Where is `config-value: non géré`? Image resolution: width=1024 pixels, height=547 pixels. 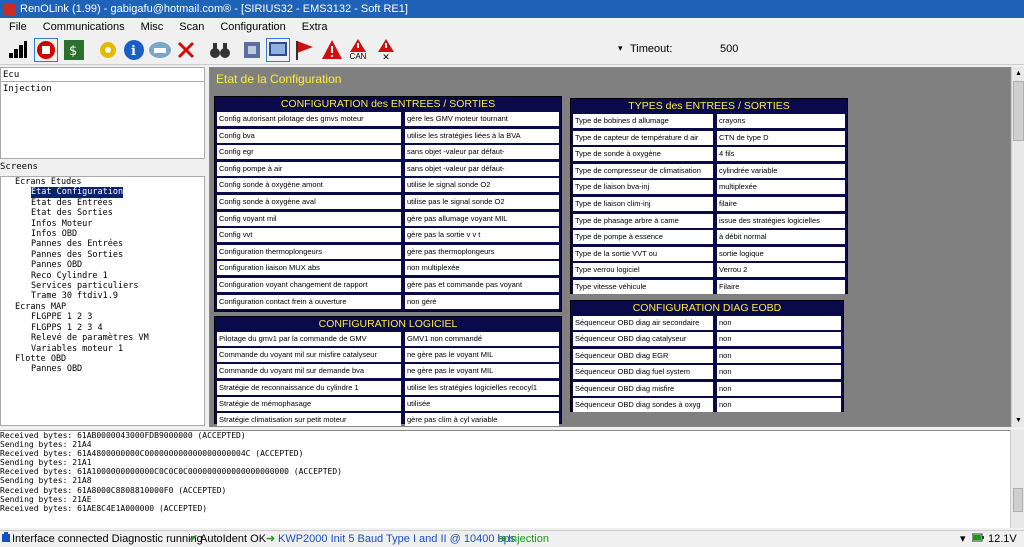
config-value: non géré is located at coordinates (482, 301).